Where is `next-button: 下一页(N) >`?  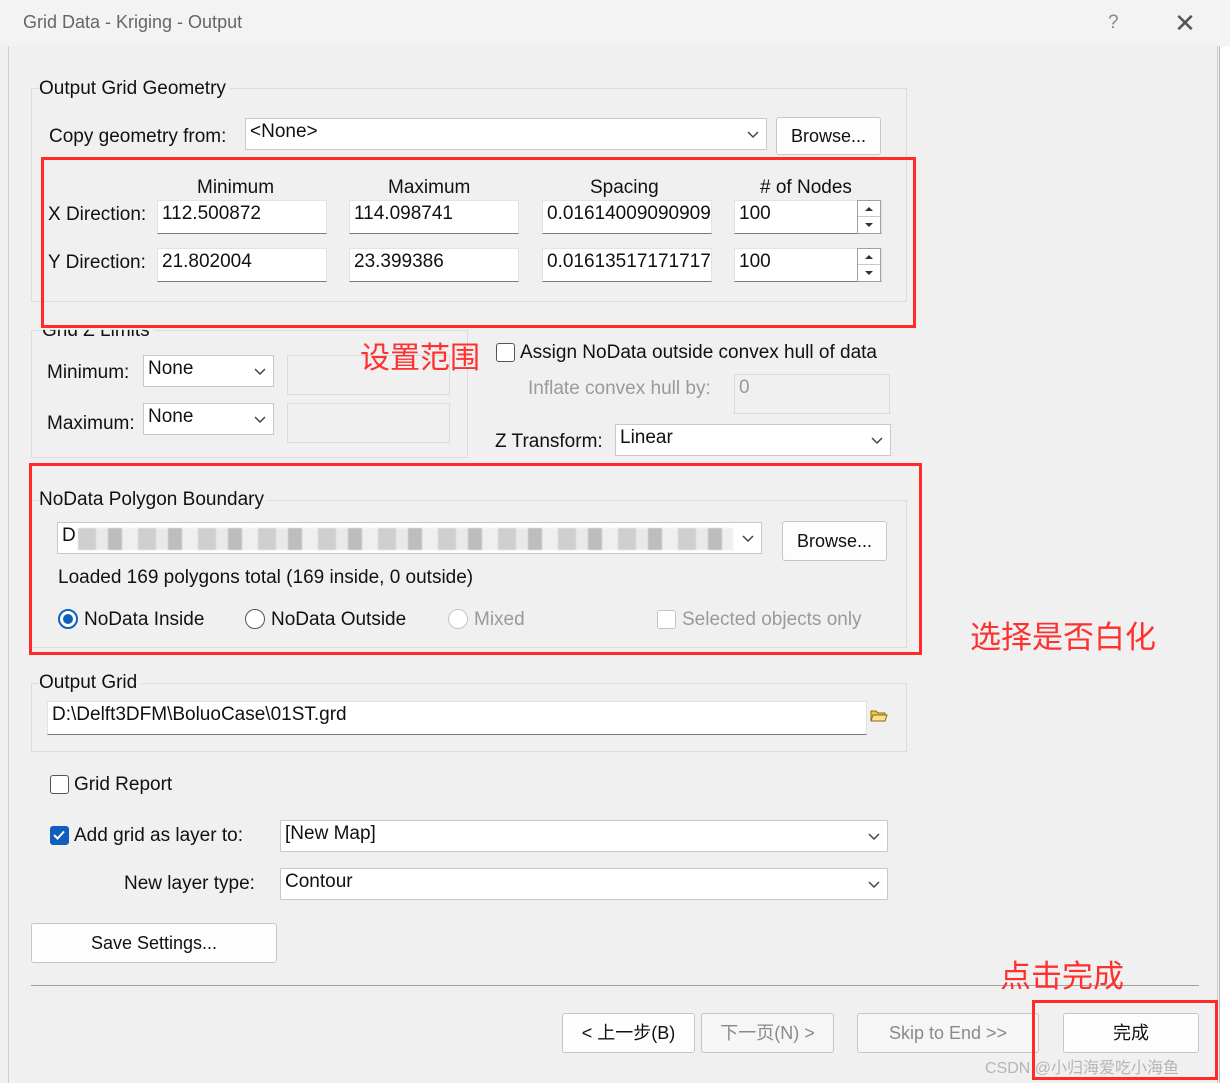 next-button: 下一页(N) > is located at coordinates (767, 1033).